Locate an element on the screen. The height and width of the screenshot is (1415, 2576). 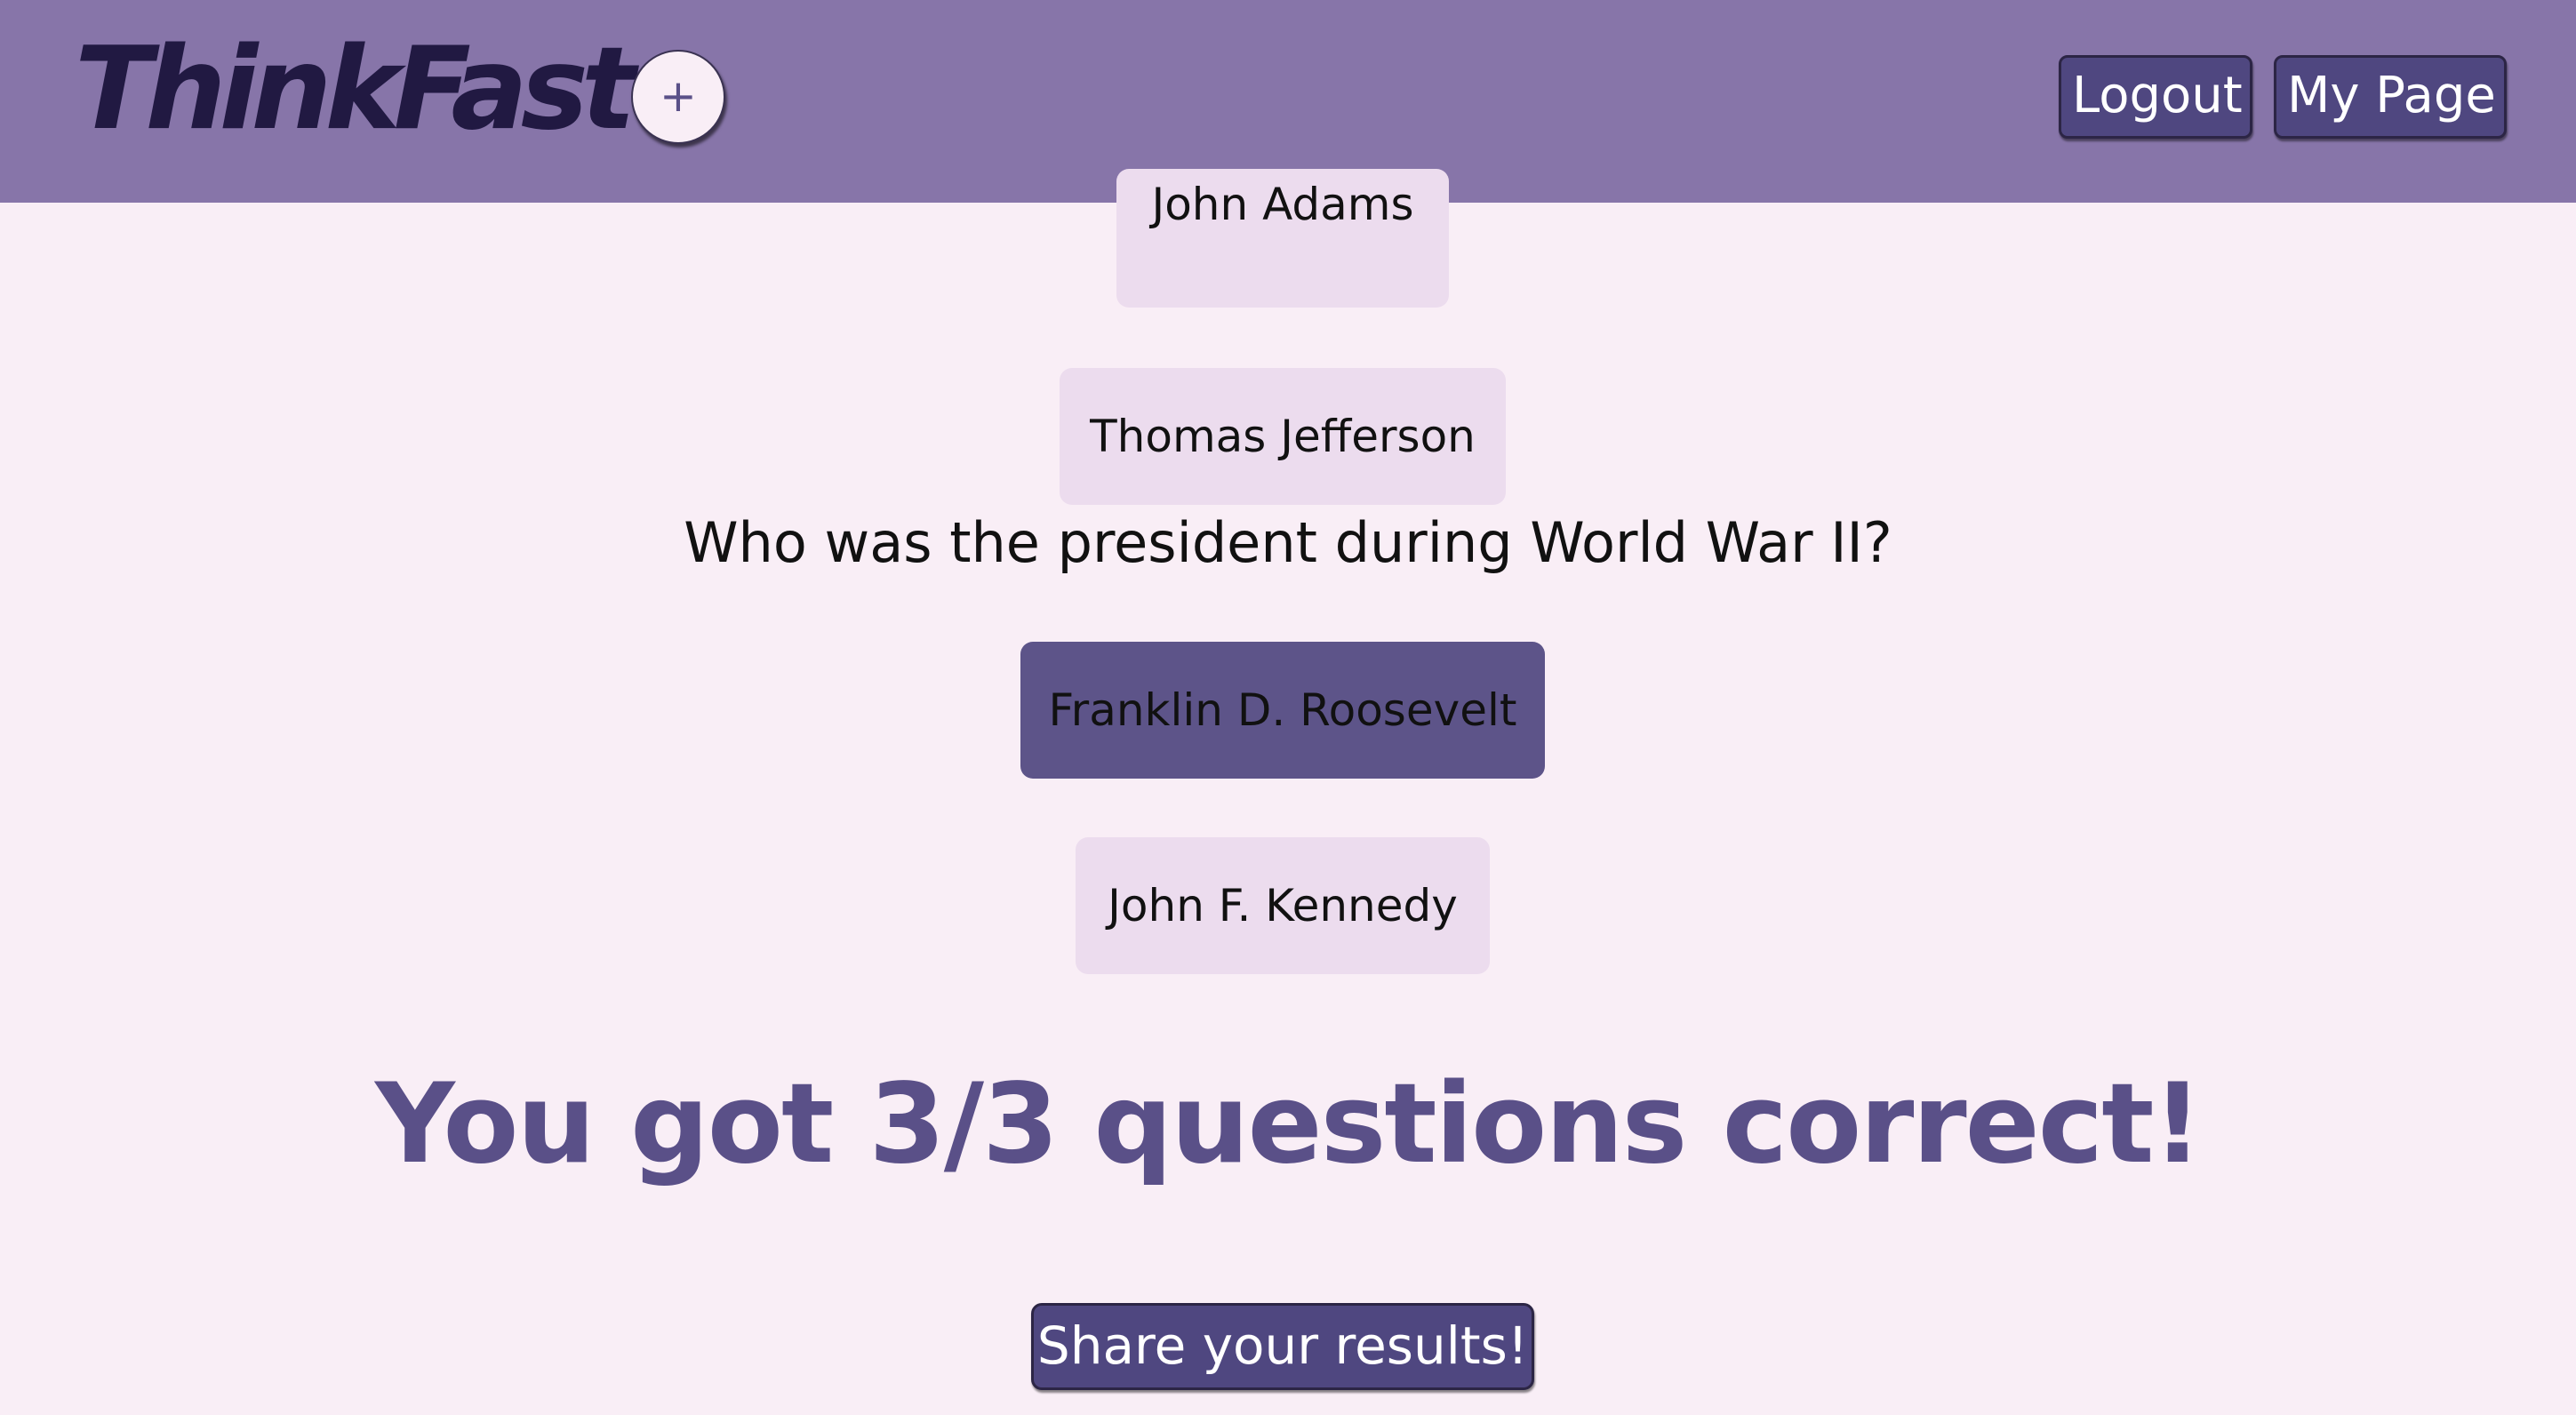
answer-option-label: Thomas Jefferson is located at coordinates (1283, 436).